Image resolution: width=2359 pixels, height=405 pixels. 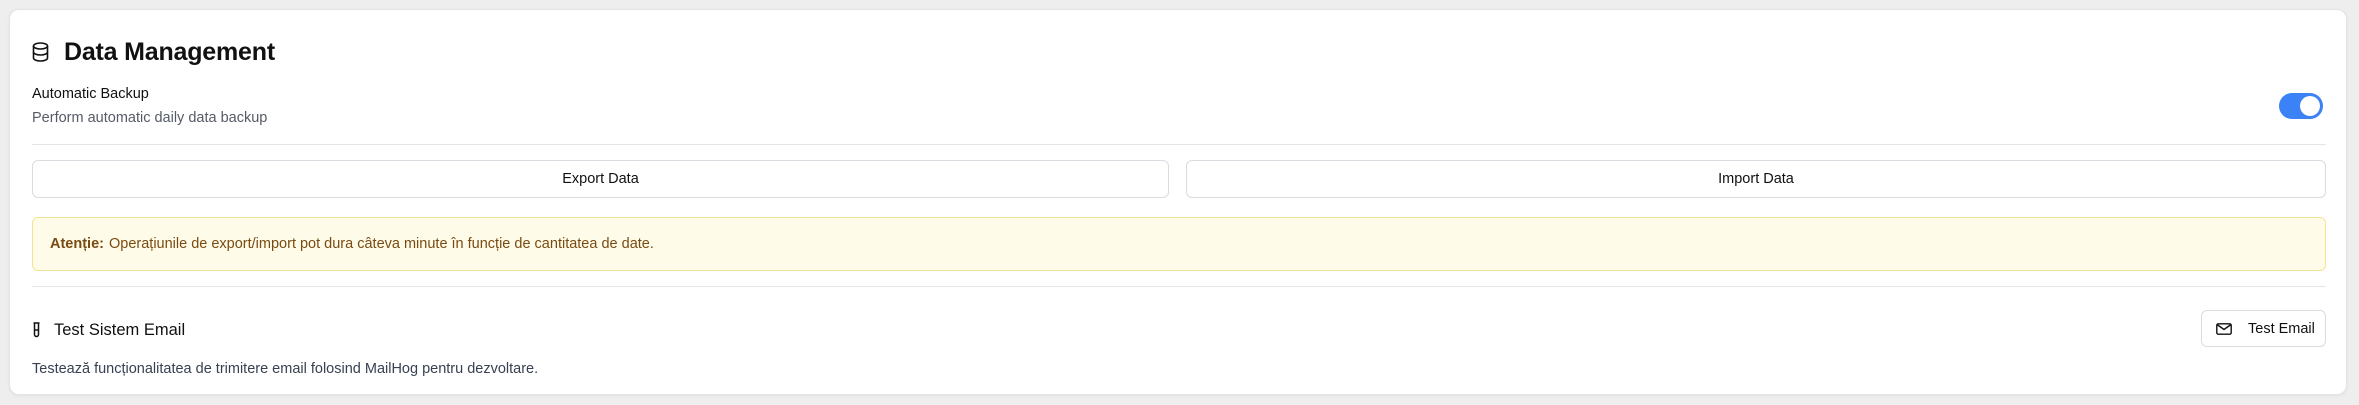 I want to click on export-data-button: Export Data, so click(x=600, y=179).